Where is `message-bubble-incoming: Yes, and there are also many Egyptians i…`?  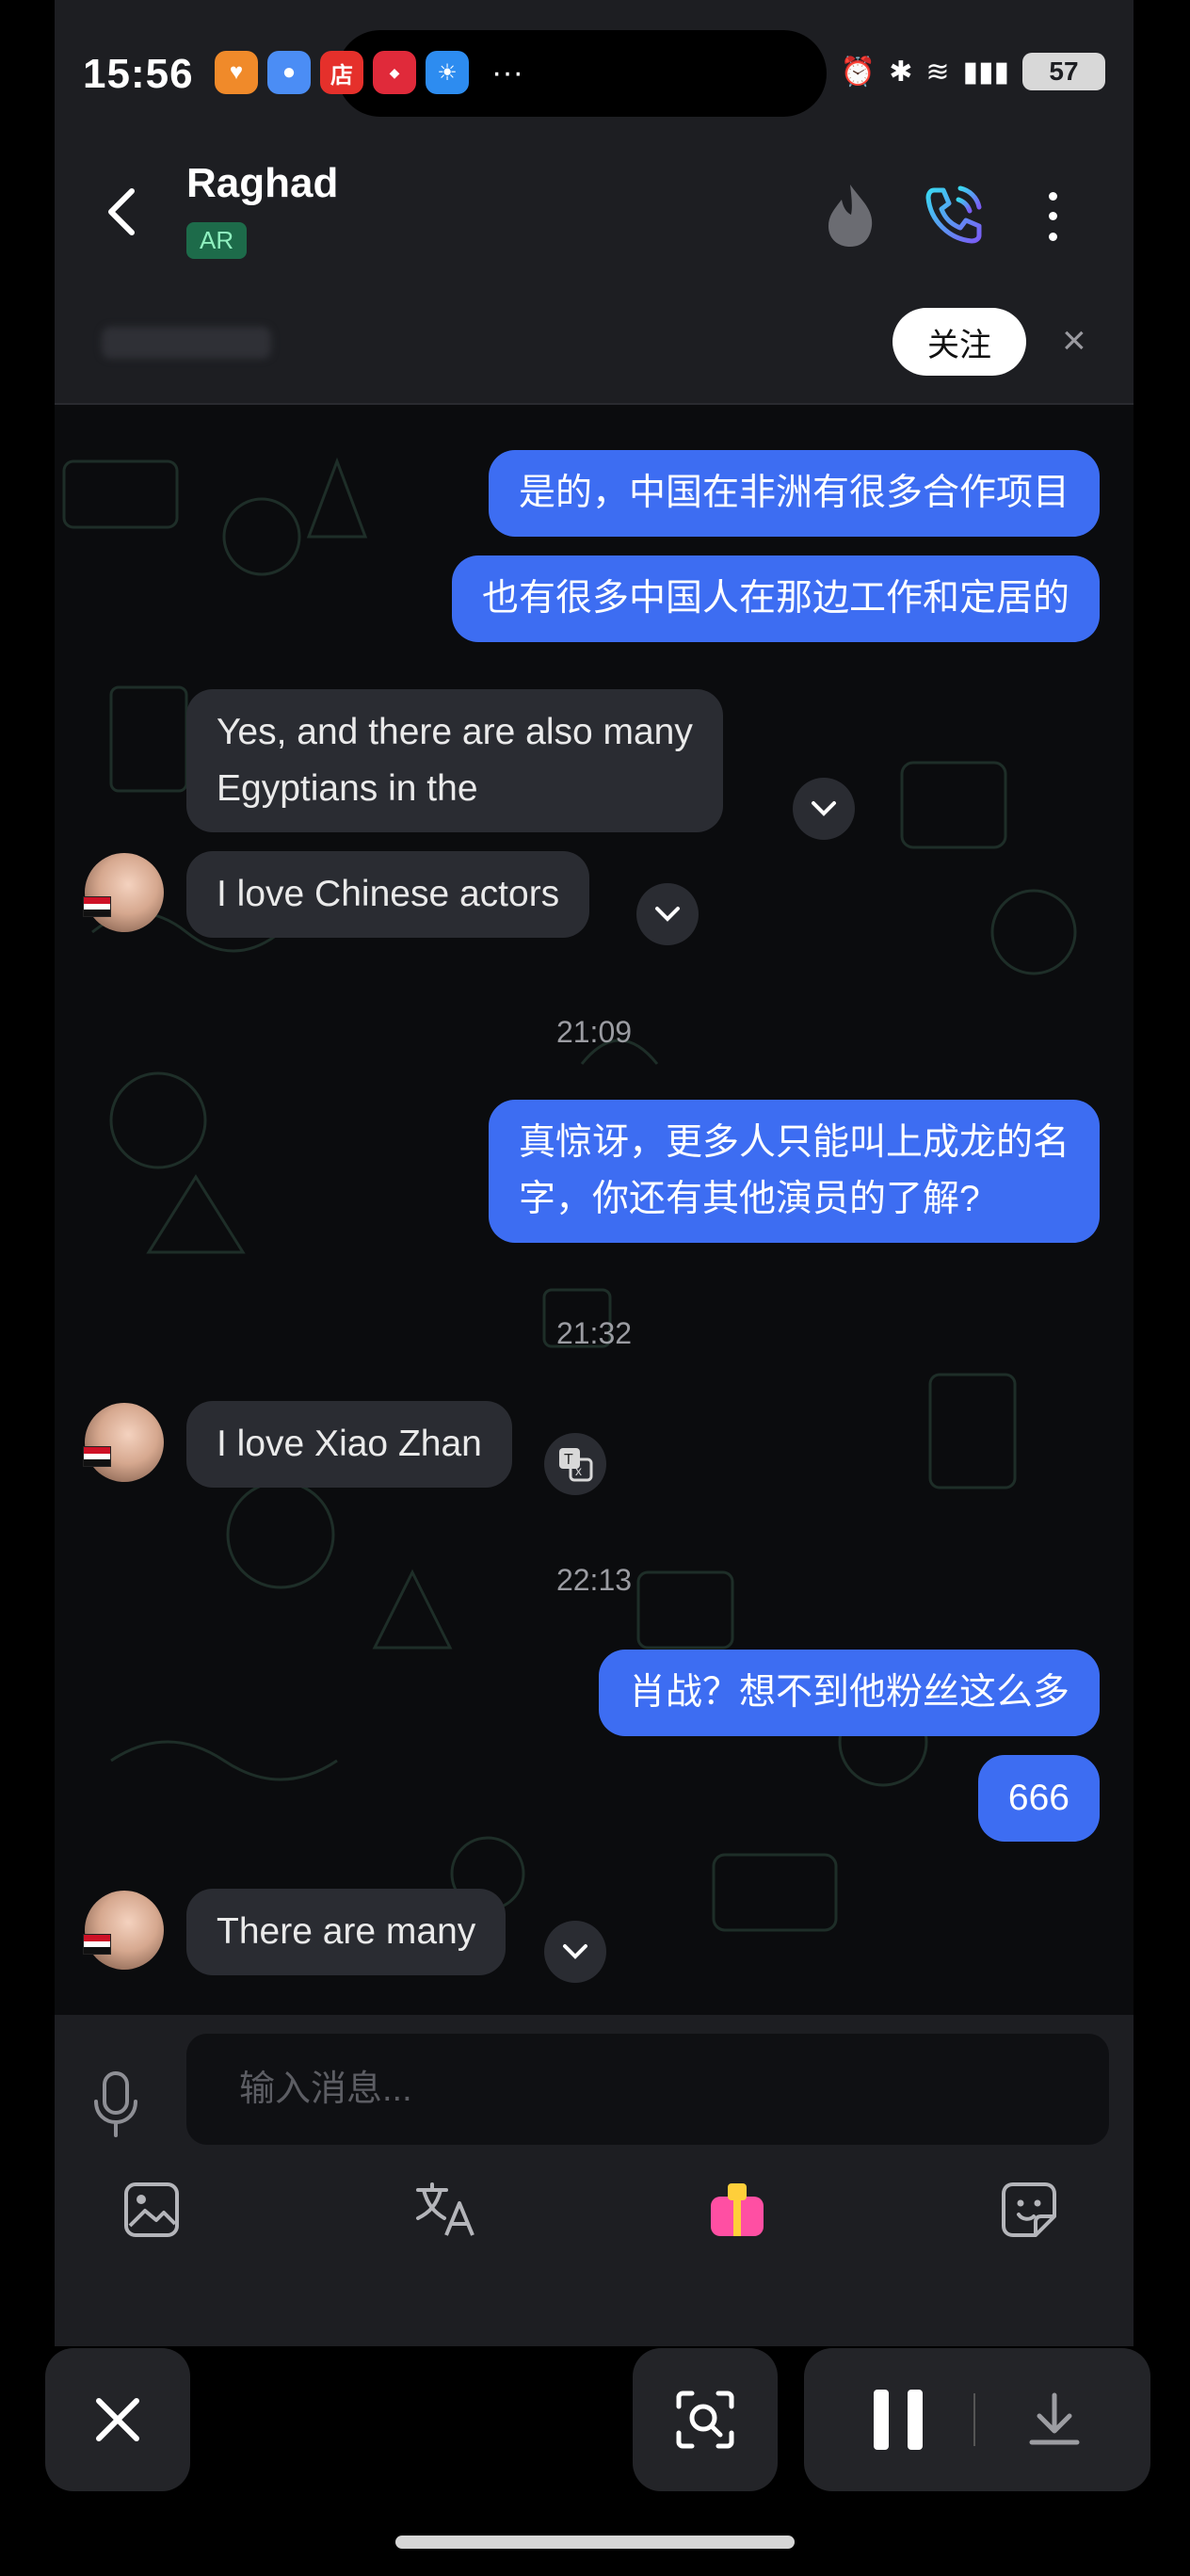
message-bubble-incoming: Yes, and there are also many Egyptians i… is located at coordinates (454, 760).